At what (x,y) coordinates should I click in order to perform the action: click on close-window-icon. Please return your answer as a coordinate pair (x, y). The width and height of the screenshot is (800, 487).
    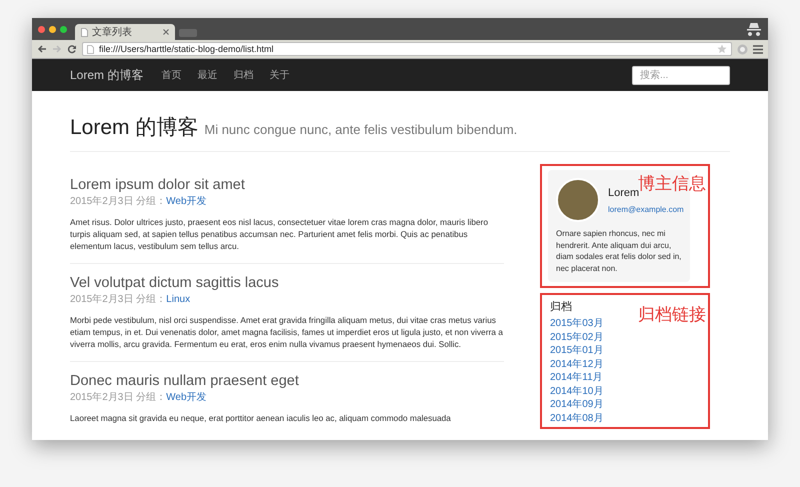
    Looking at the image, I should click on (41, 29).